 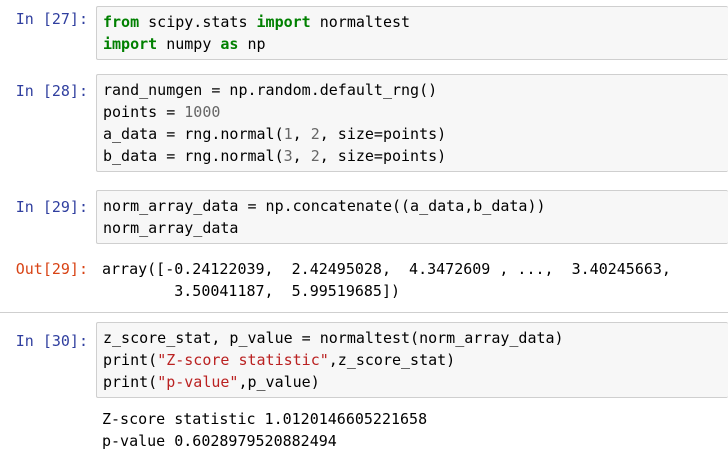 I want to click on output-line: p-value 0.6028979520882494, so click(x=219, y=441).